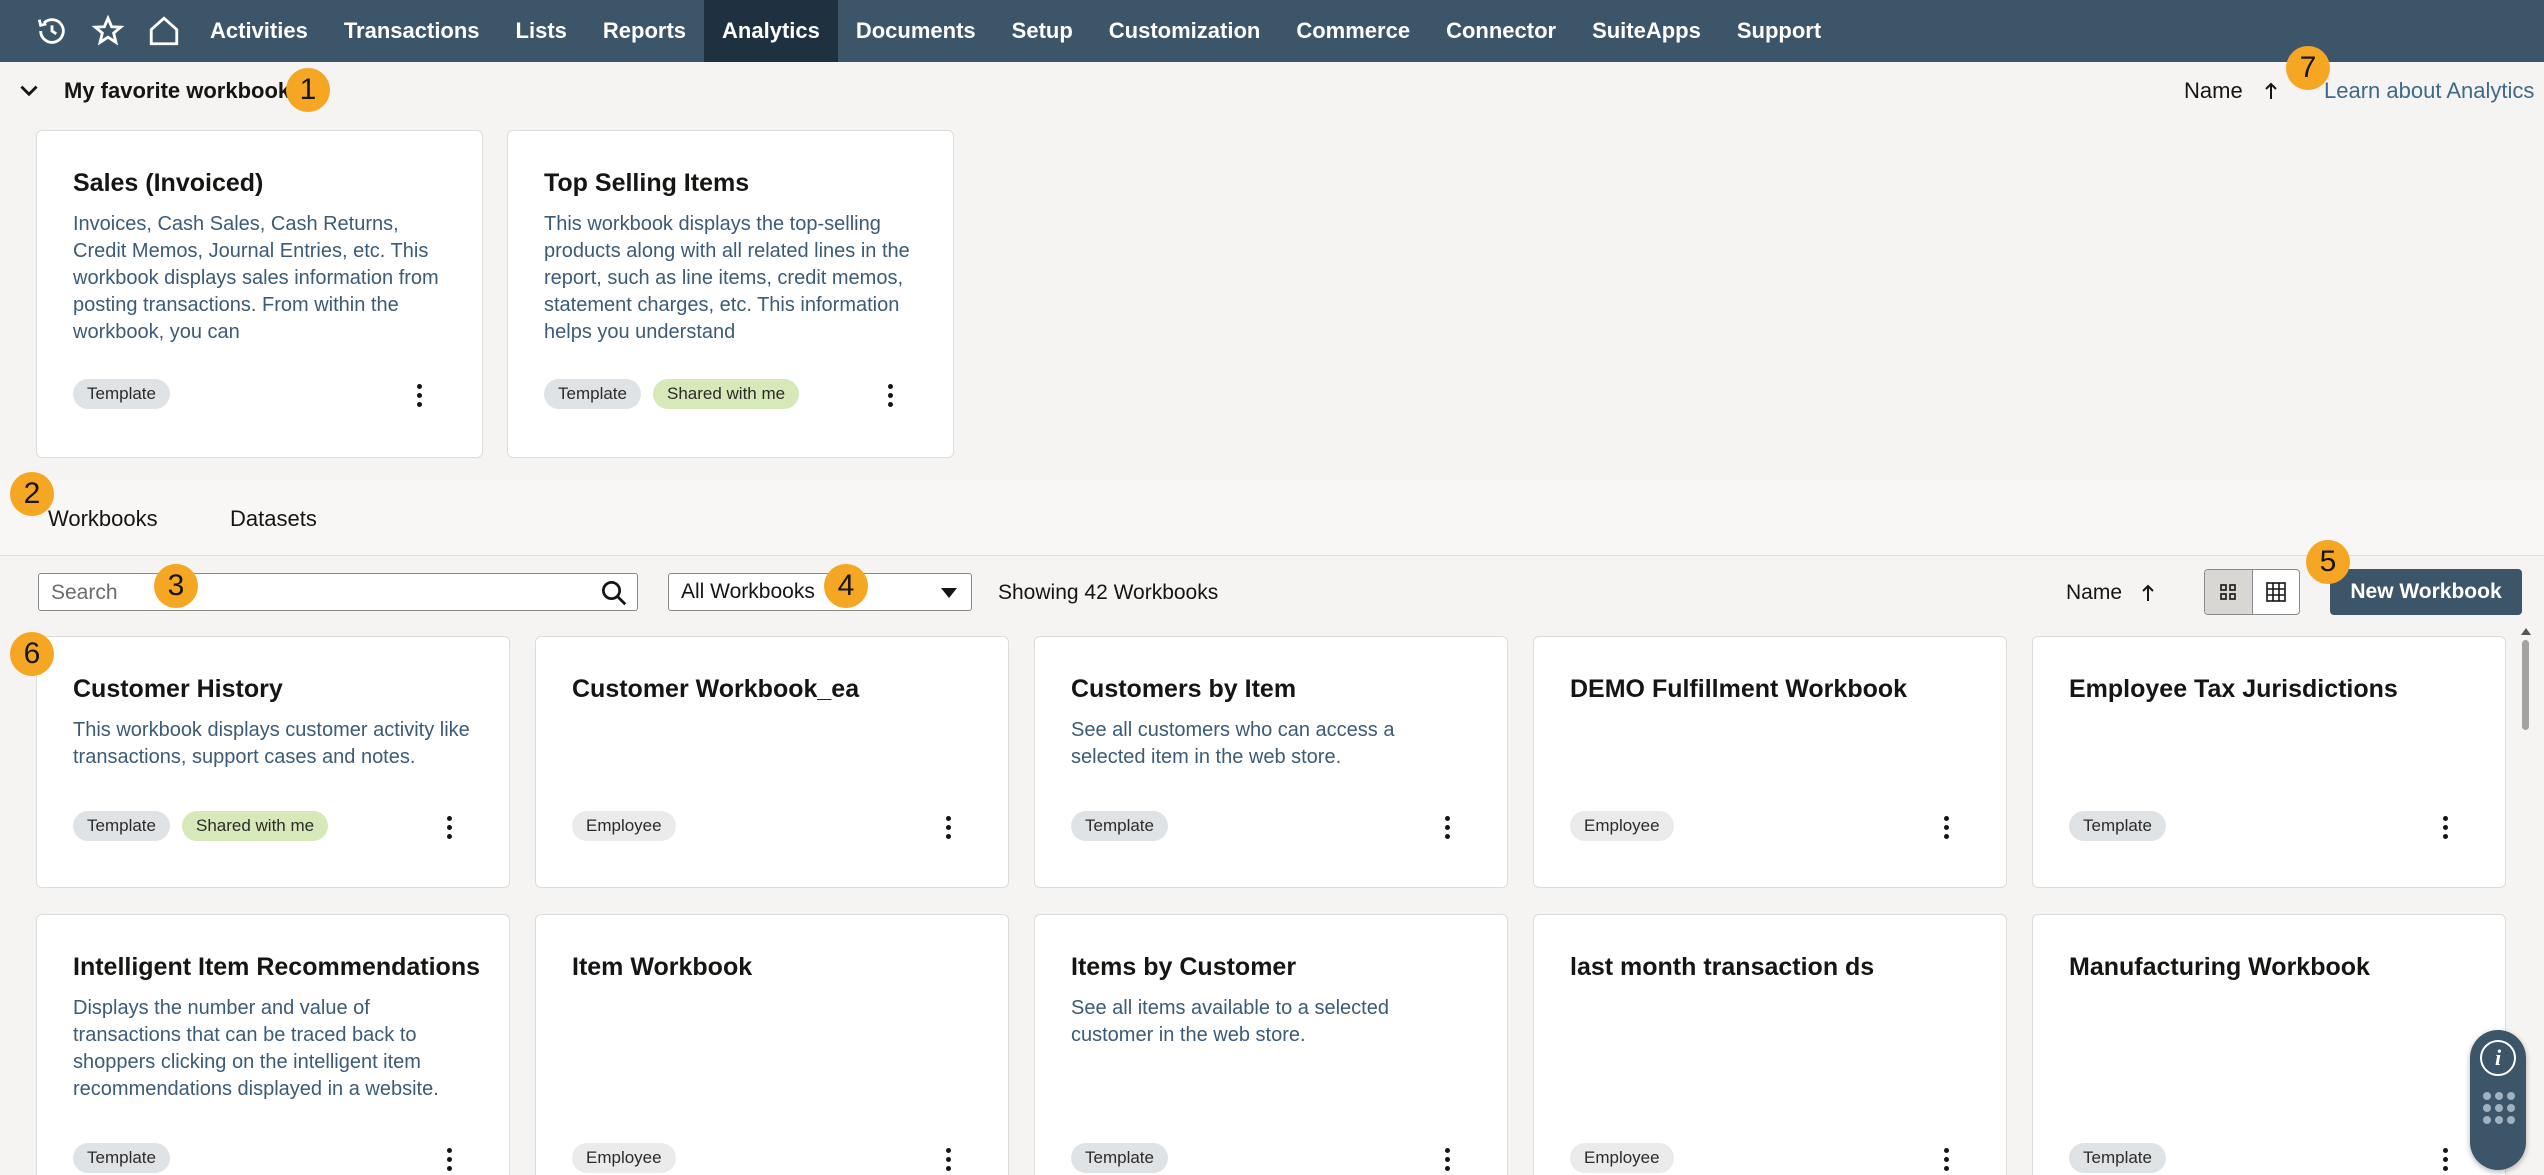 The width and height of the screenshot is (2544, 1175). What do you see at coordinates (820, 592) in the screenshot?
I see `workbook-filter-select: All Workbooks` at bounding box center [820, 592].